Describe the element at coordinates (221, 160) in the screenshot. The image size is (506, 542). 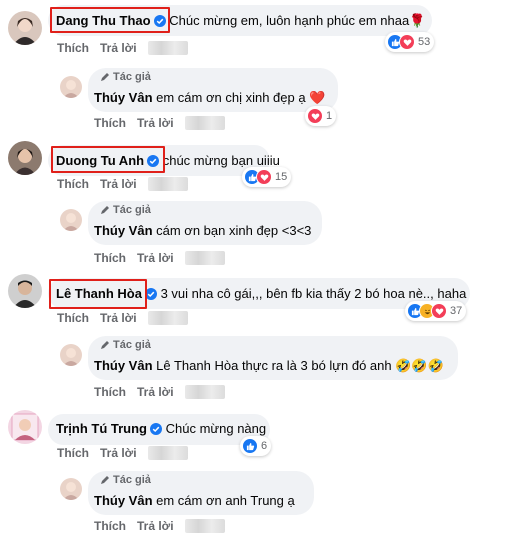
I see `comment-text: chúc mừng bạn uiiiu` at that location.